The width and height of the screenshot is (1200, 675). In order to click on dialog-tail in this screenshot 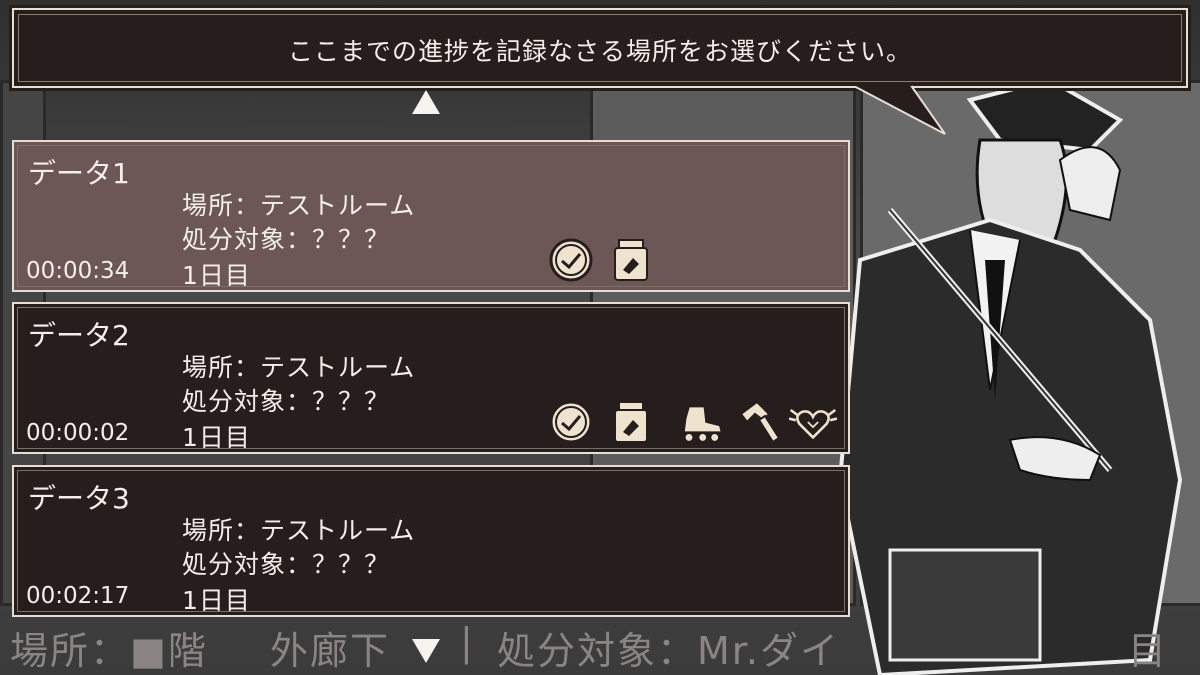, I will do `click(898, 109)`.